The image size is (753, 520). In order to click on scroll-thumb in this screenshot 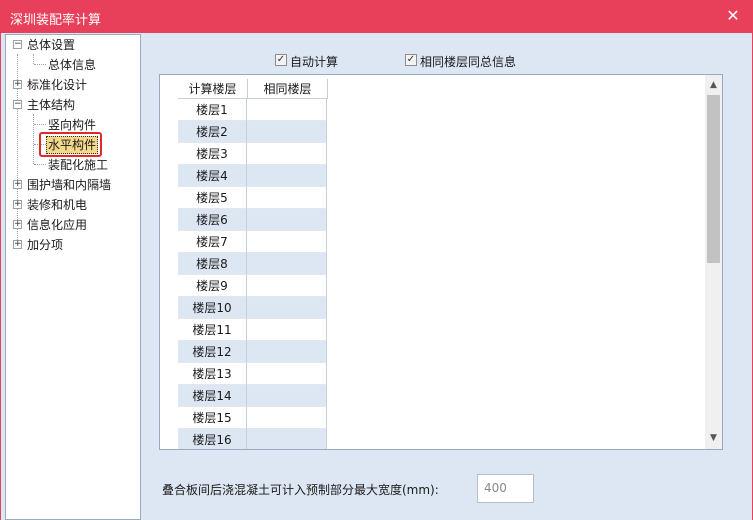, I will do `click(713, 179)`.